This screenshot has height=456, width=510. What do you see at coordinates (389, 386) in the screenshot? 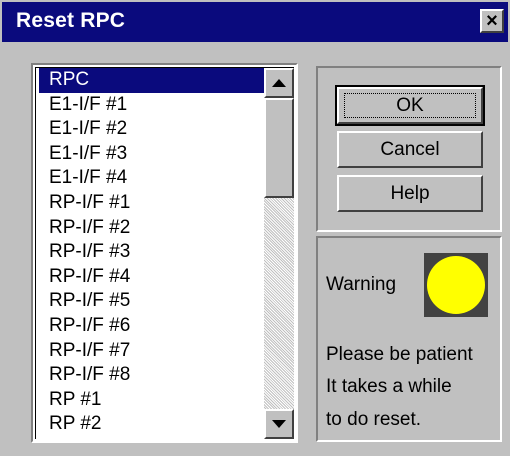
I see `status-message-line-2: It takes a while` at bounding box center [389, 386].